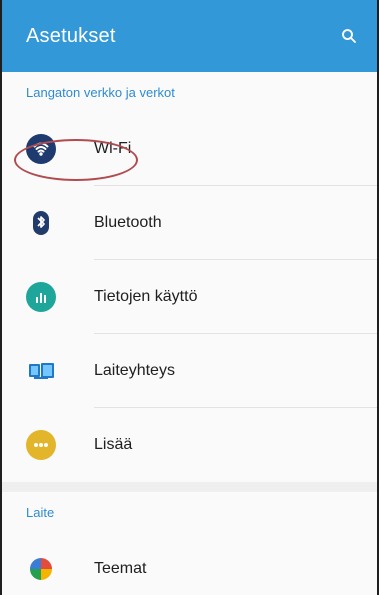 The height and width of the screenshot is (595, 379). What do you see at coordinates (40, 512) in the screenshot?
I see `section-title: Laite` at bounding box center [40, 512].